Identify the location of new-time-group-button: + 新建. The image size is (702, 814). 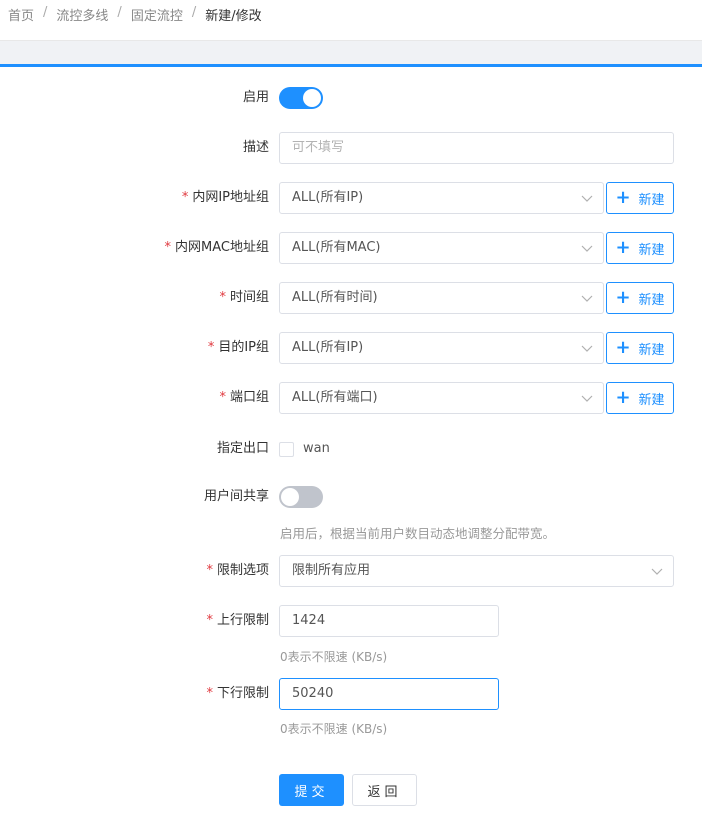
(640, 298).